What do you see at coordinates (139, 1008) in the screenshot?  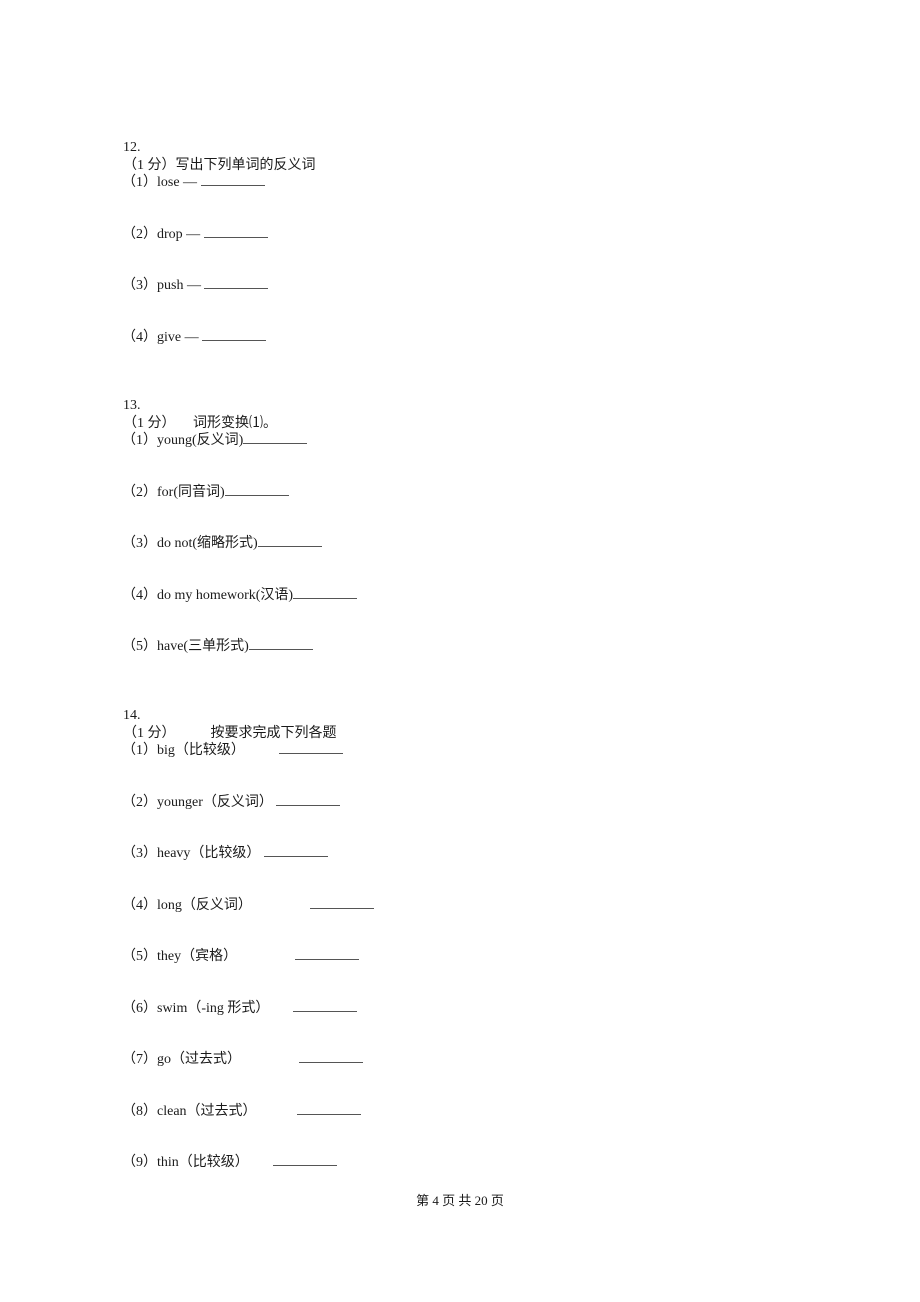 I see `item-label: （6）` at bounding box center [139, 1008].